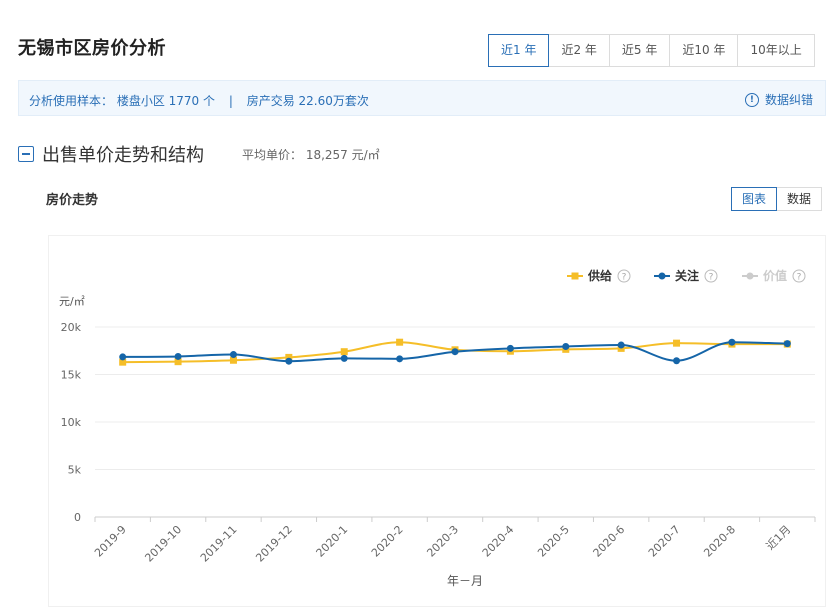 This screenshot has height=610, width=830. What do you see at coordinates (775, 275) in the screenshot?
I see `legend-label: 价值` at bounding box center [775, 275].